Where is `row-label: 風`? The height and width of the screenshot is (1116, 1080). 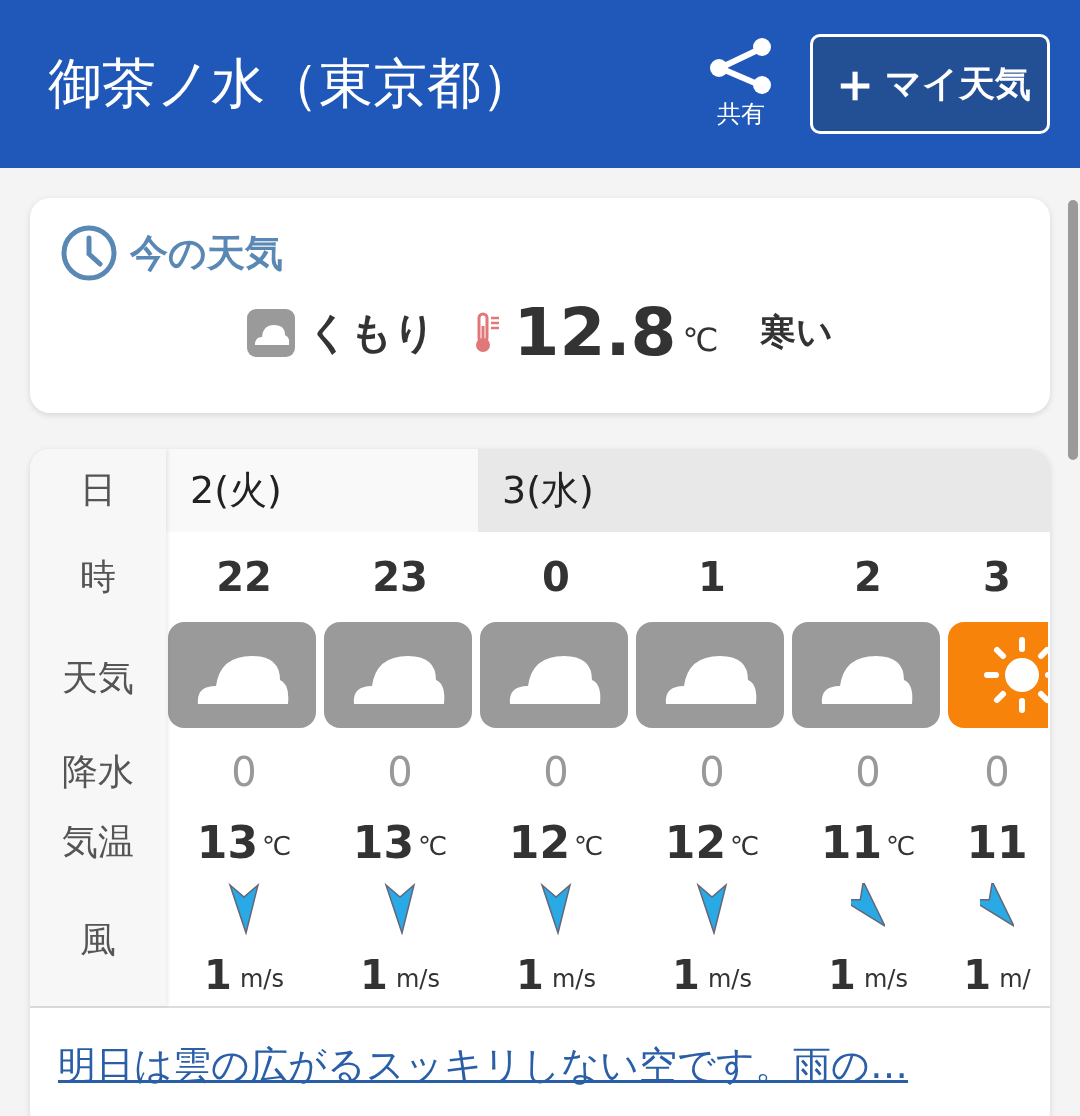 row-label: 風 is located at coordinates (98, 939).